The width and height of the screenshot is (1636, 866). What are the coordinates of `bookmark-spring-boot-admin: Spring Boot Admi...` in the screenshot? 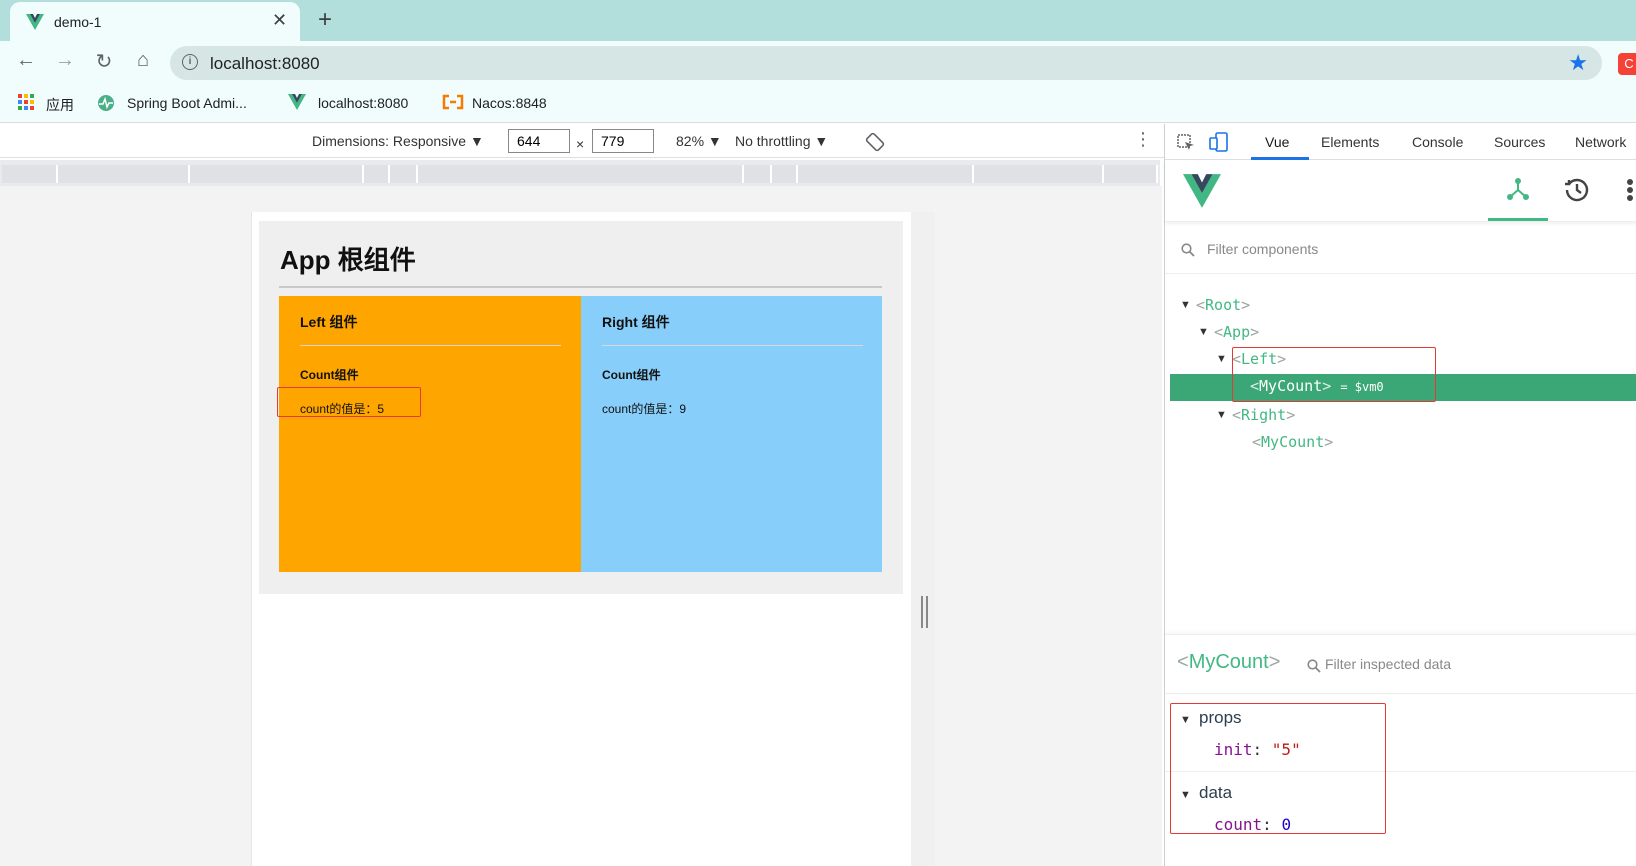 It's located at (187, 103).